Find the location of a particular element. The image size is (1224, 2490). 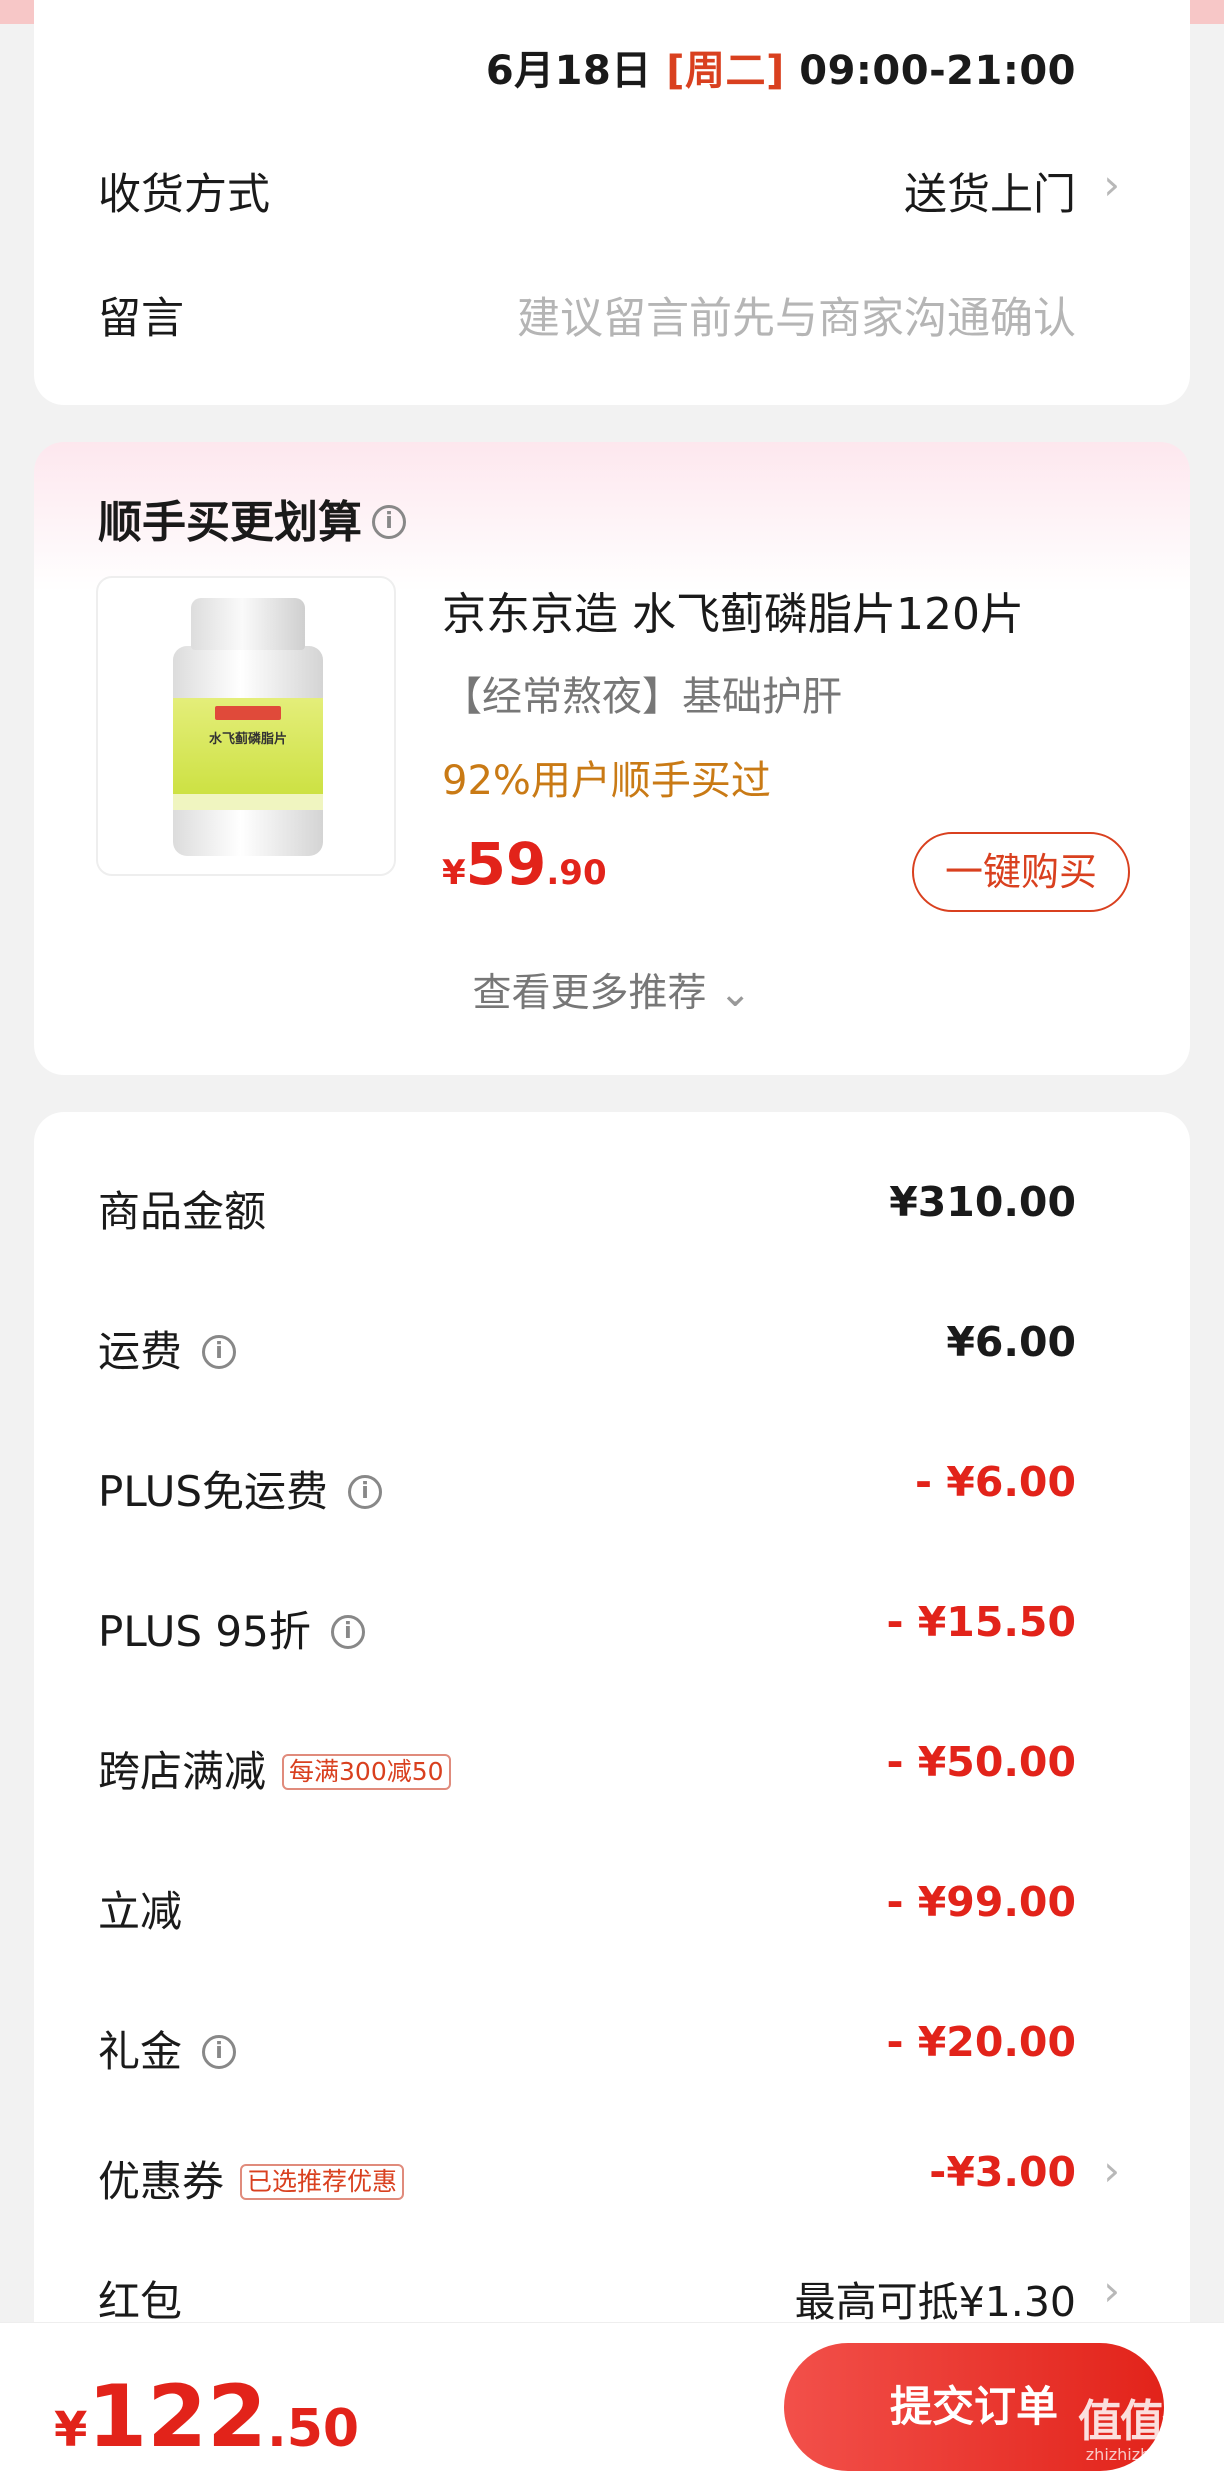

fee-amount: - ¥15.50 is located at coordinates (981, 1622).